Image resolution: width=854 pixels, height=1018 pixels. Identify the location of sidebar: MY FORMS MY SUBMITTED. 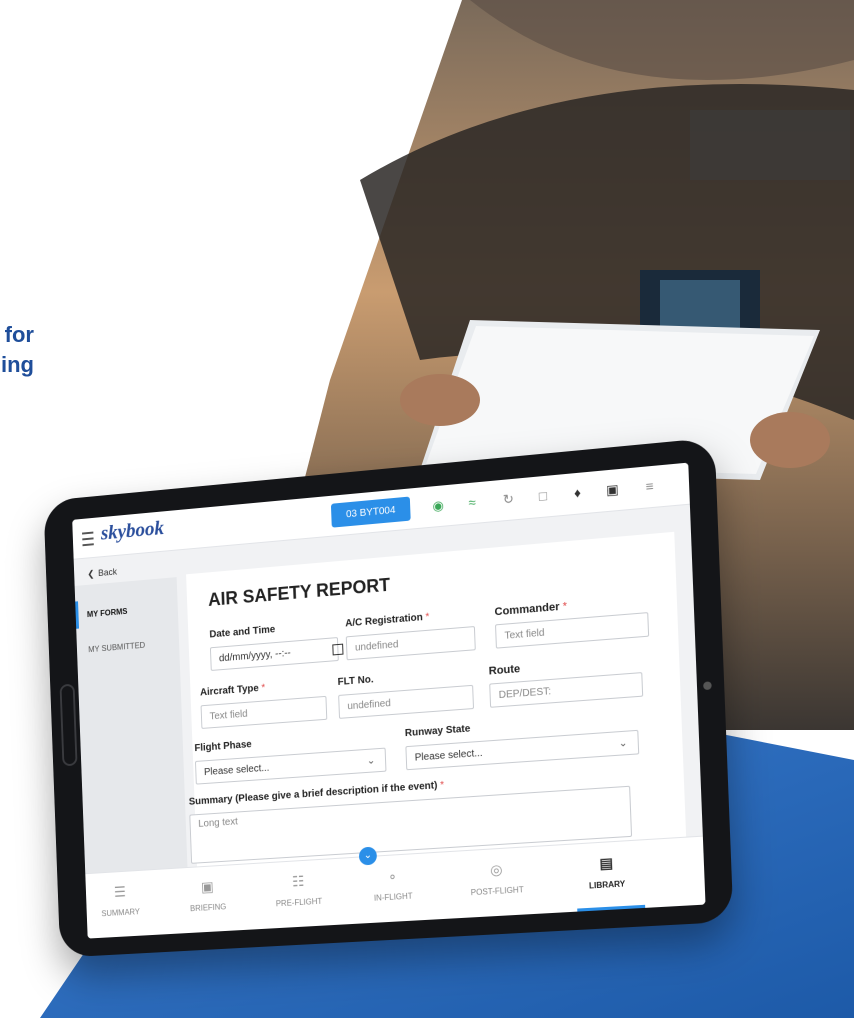
(131, 729).